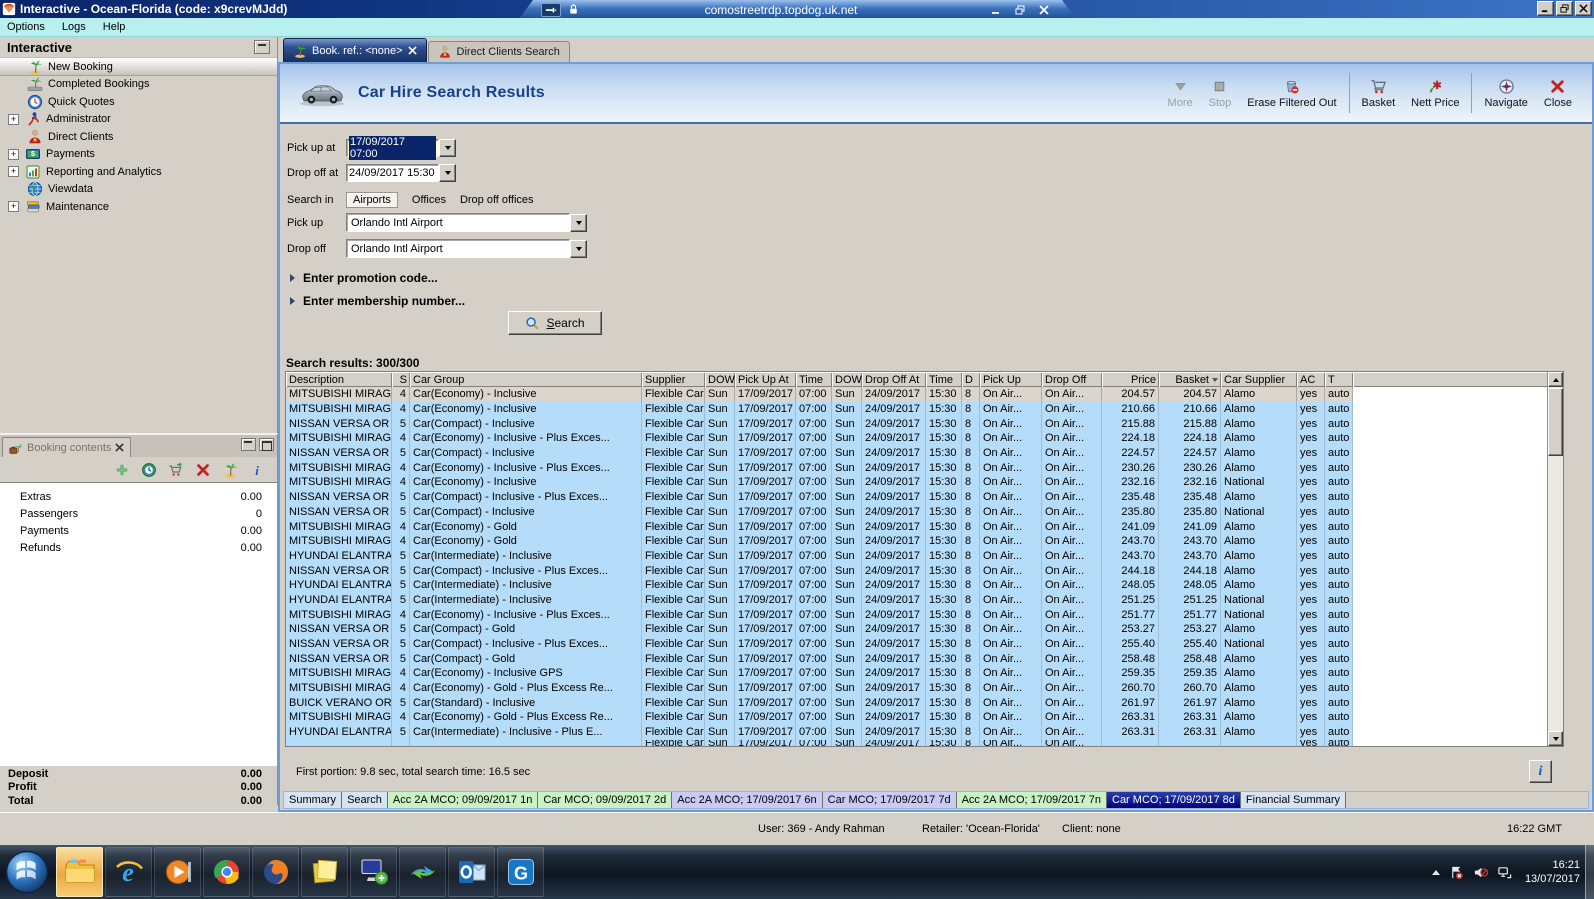  Describe the element at coordinates (262, 47) in the screenshot. I see `collapse-panel-button` at that location.